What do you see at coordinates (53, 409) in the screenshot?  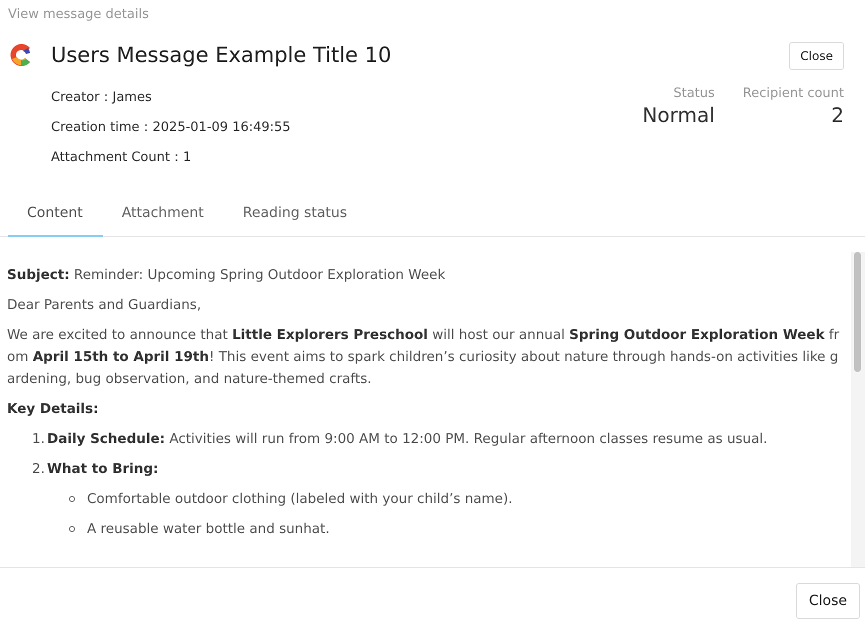 I see `section-heading: Key Details:` at bounding box center [53, 409].